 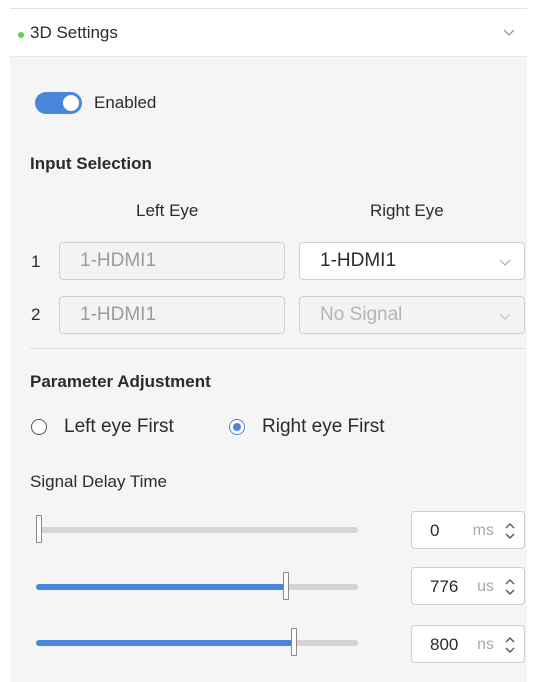 What do you see at coordinates (119, 427) in the screenshot?
I see `left-eye-first-label: Left eye First` at bounding box center [119, 427].